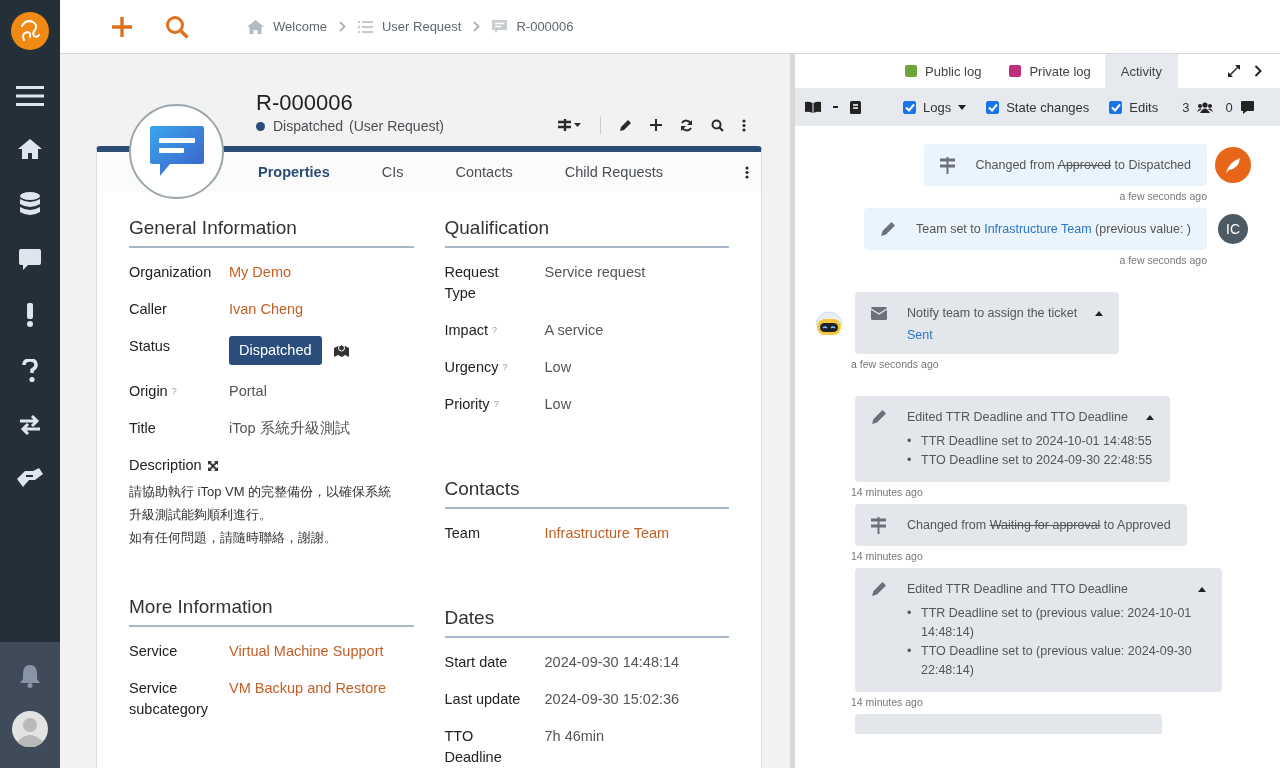 Image resolution: width=1280 pixels, height=768 pixels. Describe the element at coordinates (962, 107) in the screenshot. I see `caret-icon` at that location.